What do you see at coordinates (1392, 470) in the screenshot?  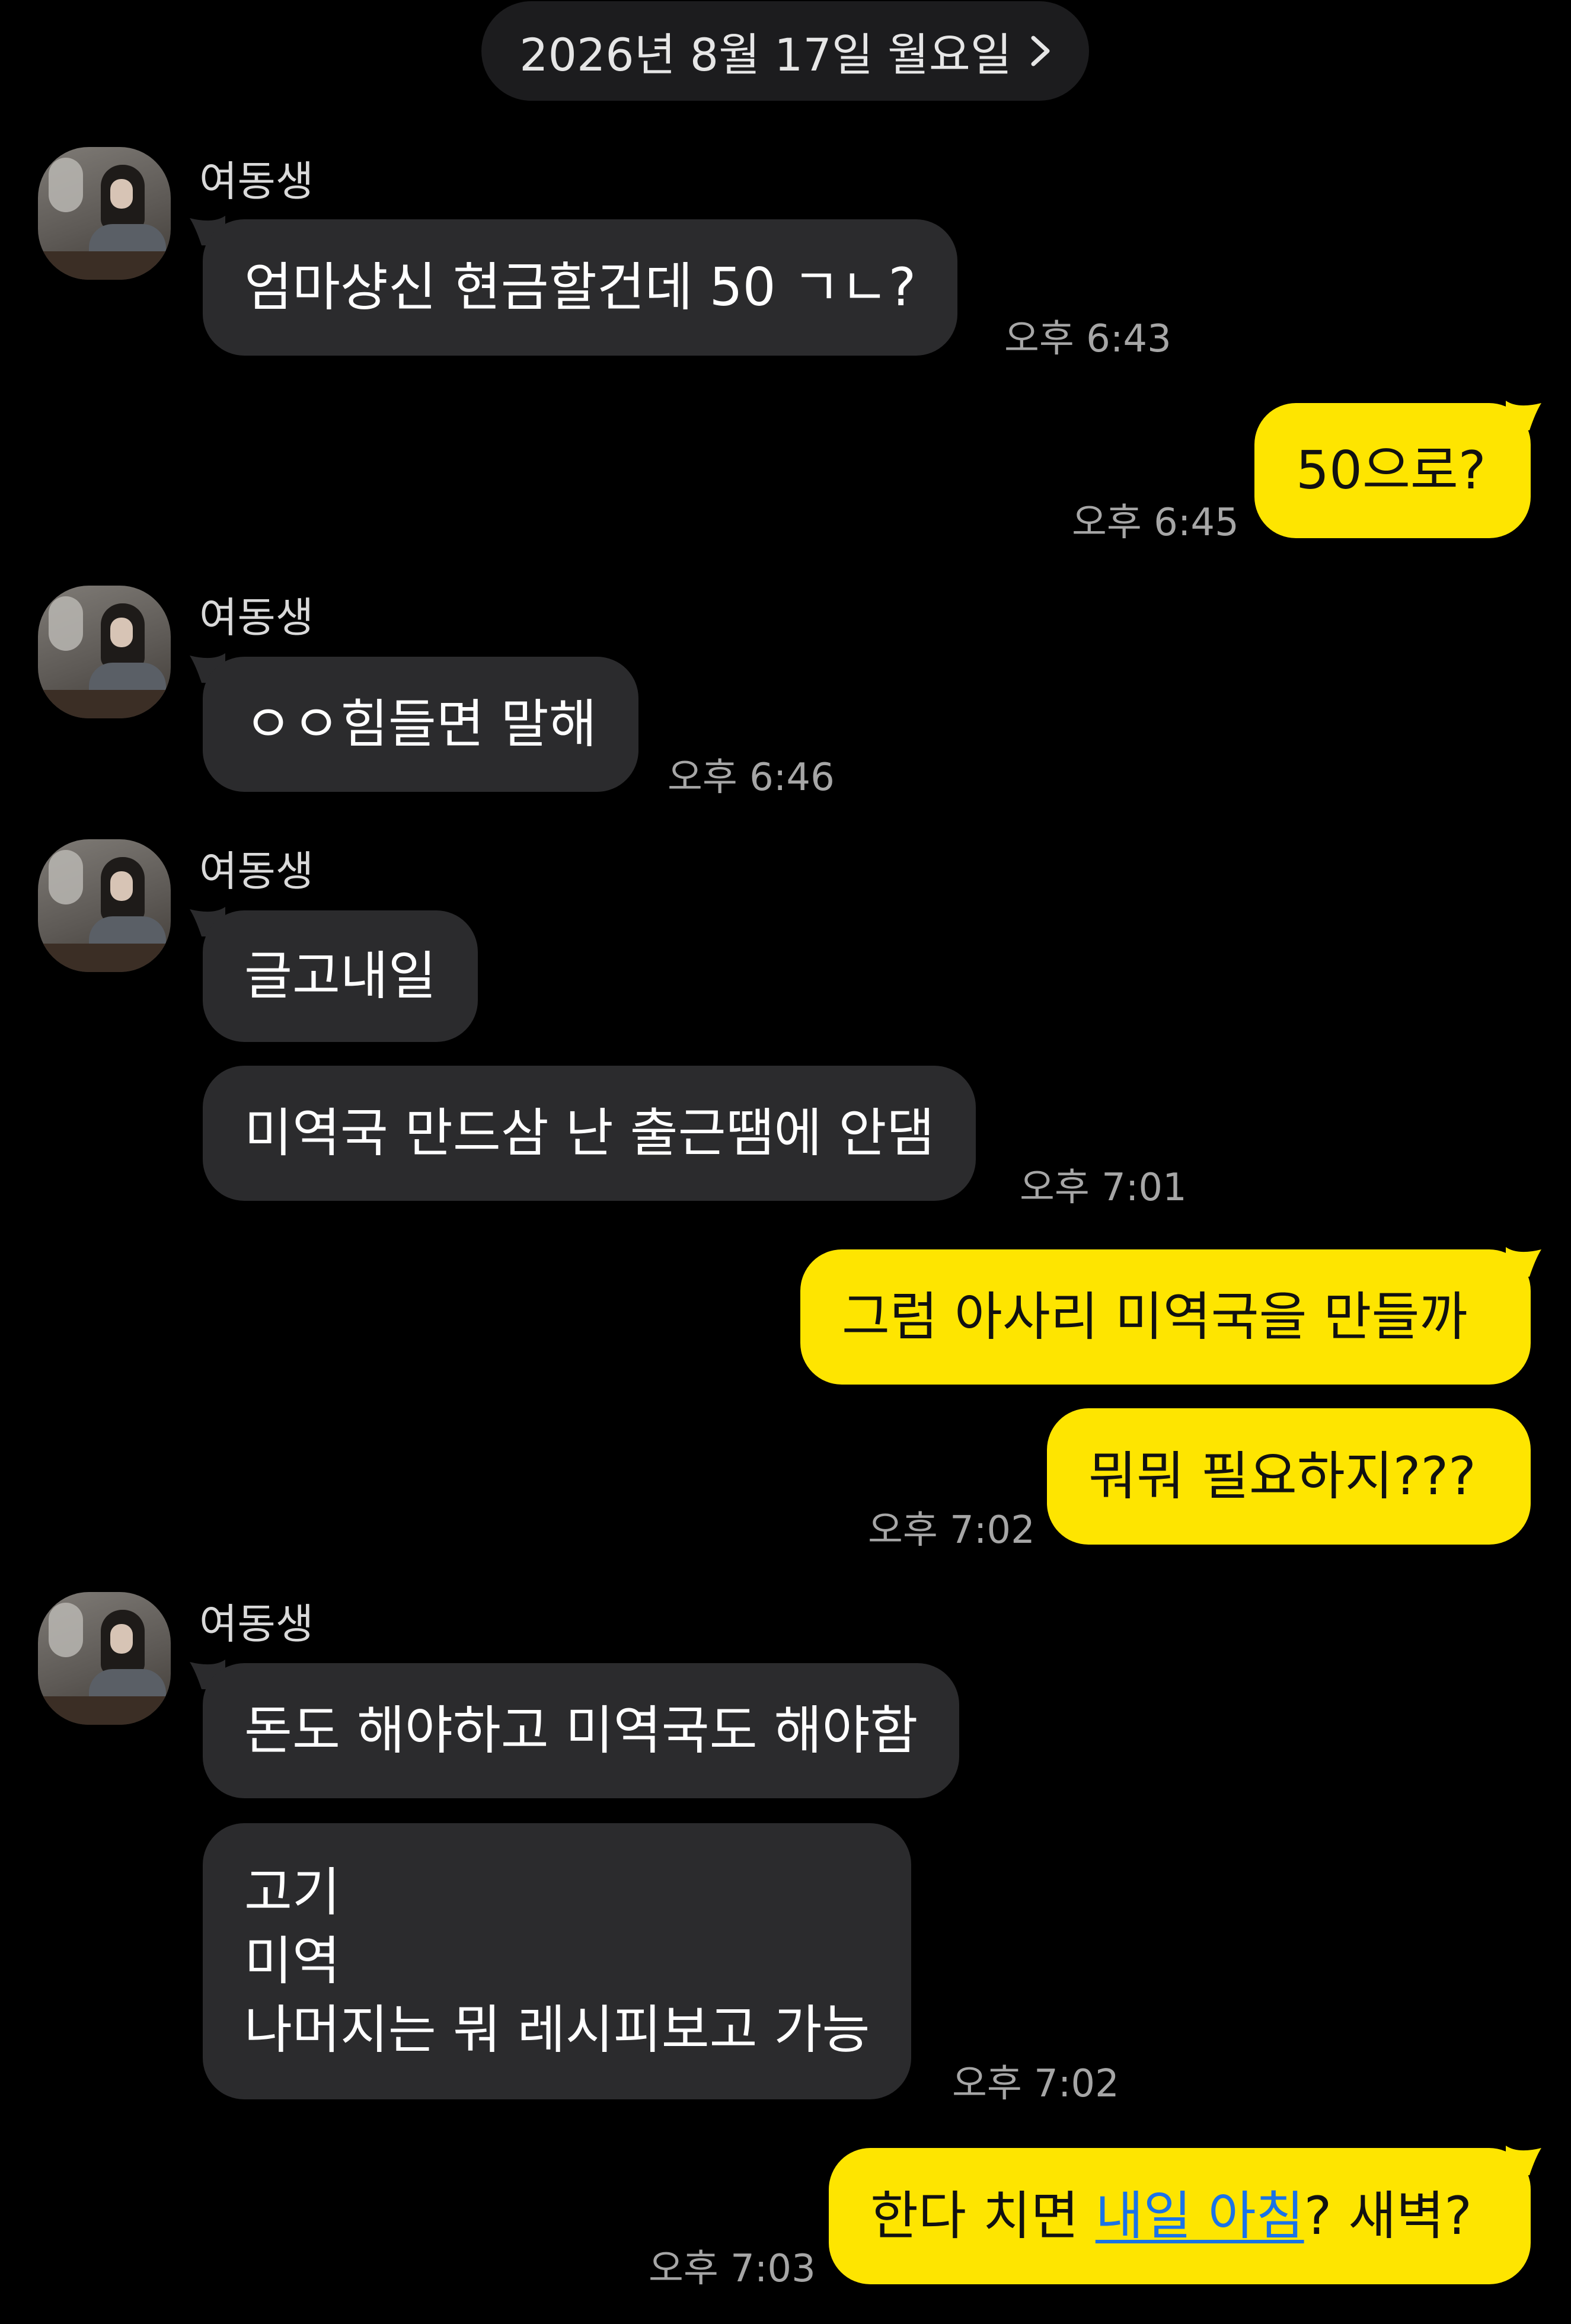 I see `message-bubble-outgoing: 50으로?` at bounding box center [1392, 470].